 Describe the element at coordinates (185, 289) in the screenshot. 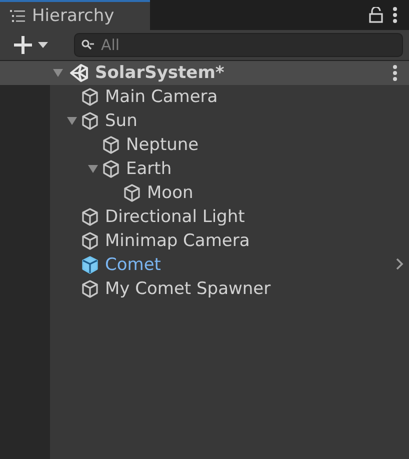

I see `object-name: My Comet Spawner` at that location.